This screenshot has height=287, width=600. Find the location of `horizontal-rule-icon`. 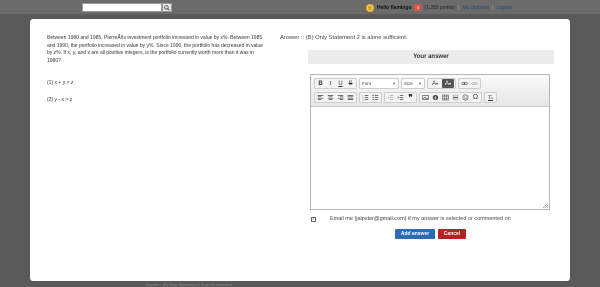

horizontal-rule-icon is located at coordinates (455, 97).